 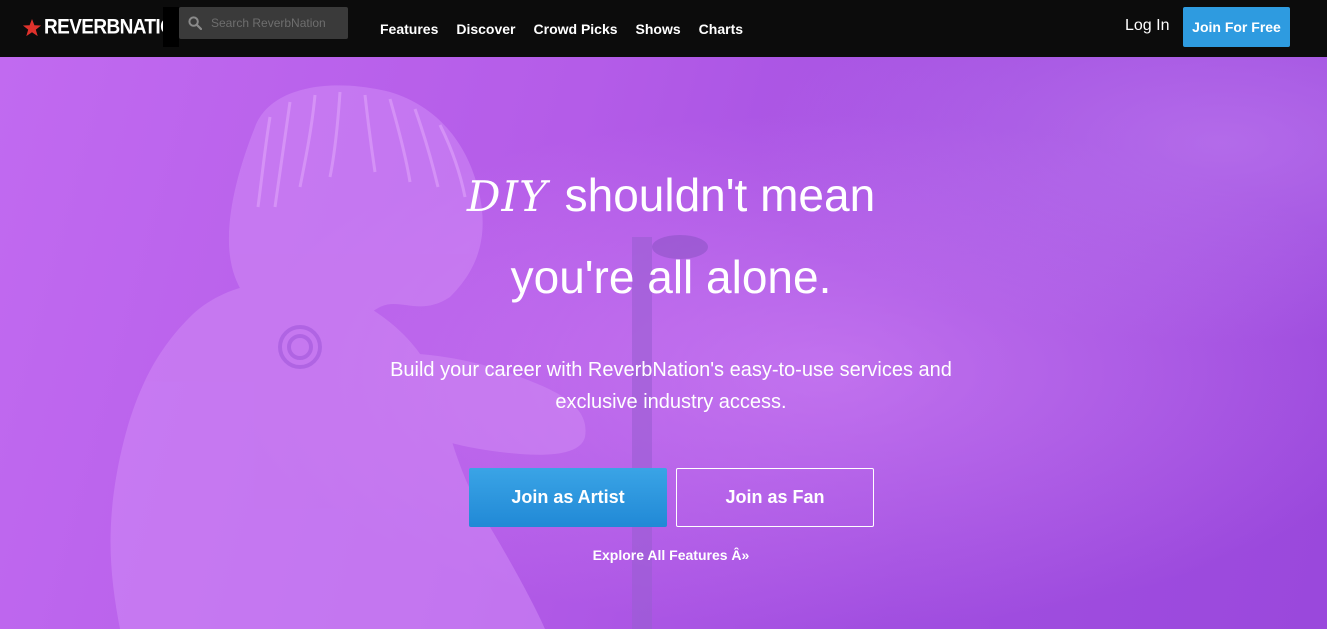 What do you see at coordinates (775, 497) in the screenshot?
I see `join-as-fan-button: Join as Fan` at bounding box center [775, 497].